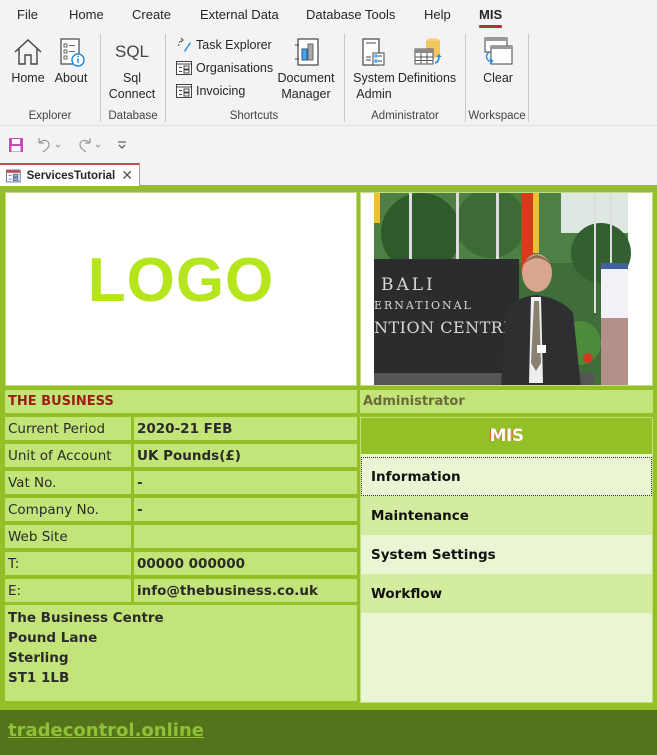  Describe the element at coordinates (133, 116) in the screenshot. I see `group-label-database: Database` at that location.